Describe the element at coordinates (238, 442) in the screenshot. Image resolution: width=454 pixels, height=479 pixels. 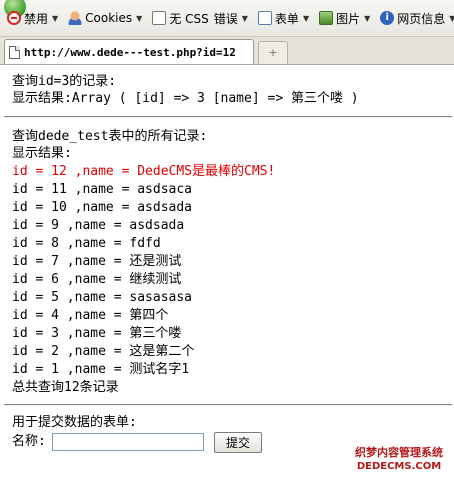
I see `submit-button: 提交` at that location.